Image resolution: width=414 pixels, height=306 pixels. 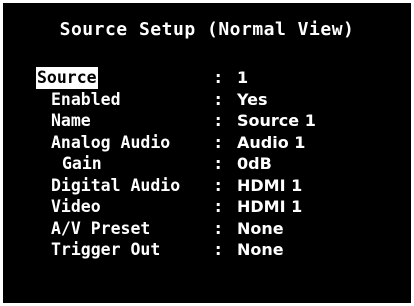 I want to click on setting-value-analog-audio: Audio 1, so click(x=271, y=142).